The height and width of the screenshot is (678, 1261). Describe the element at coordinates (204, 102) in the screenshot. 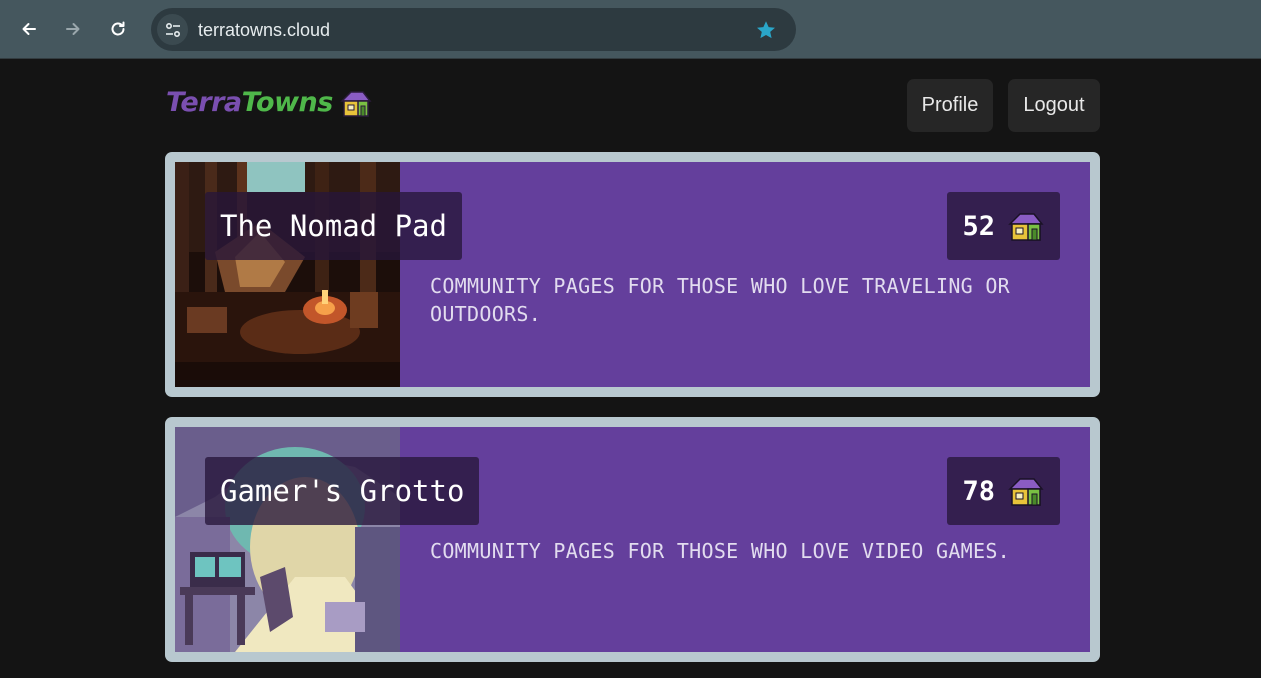

I see `logo-text-terra: Terra` at that location.